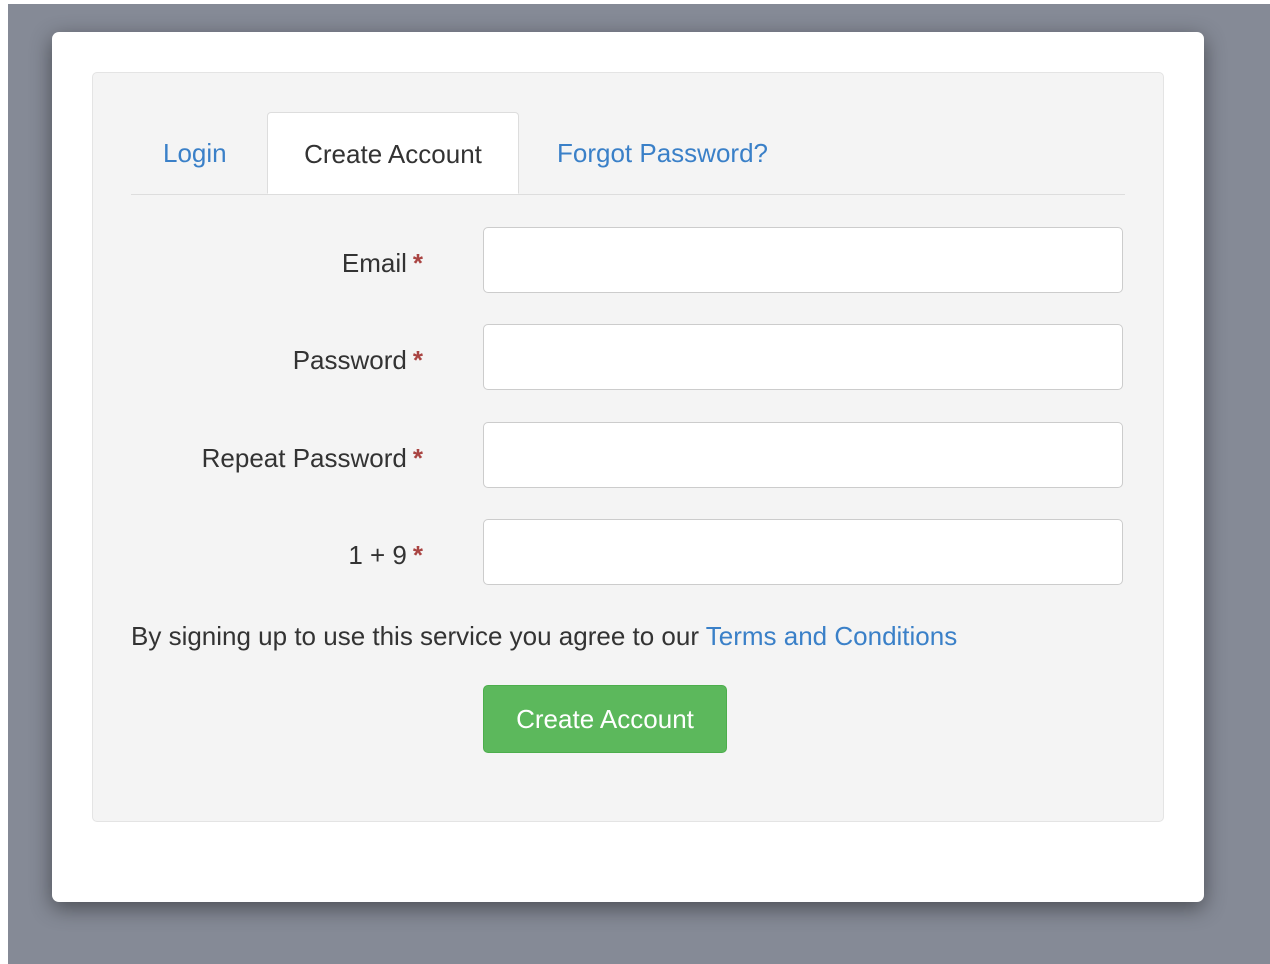  What do you see at coordinates (312, 458) in the screenshot?
I see `repeat-password-label: Repeat Password *` at bounding box center [312, 458].